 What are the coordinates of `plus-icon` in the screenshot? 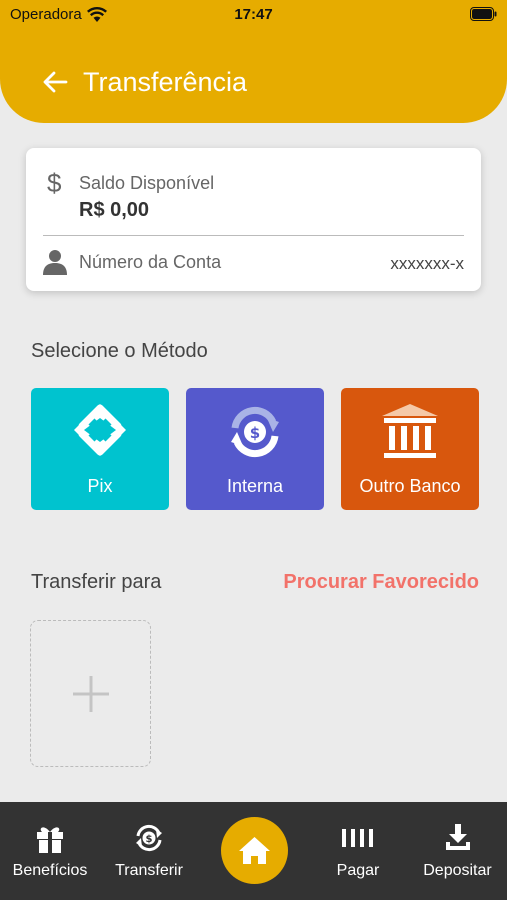 It's located at (91, 694).